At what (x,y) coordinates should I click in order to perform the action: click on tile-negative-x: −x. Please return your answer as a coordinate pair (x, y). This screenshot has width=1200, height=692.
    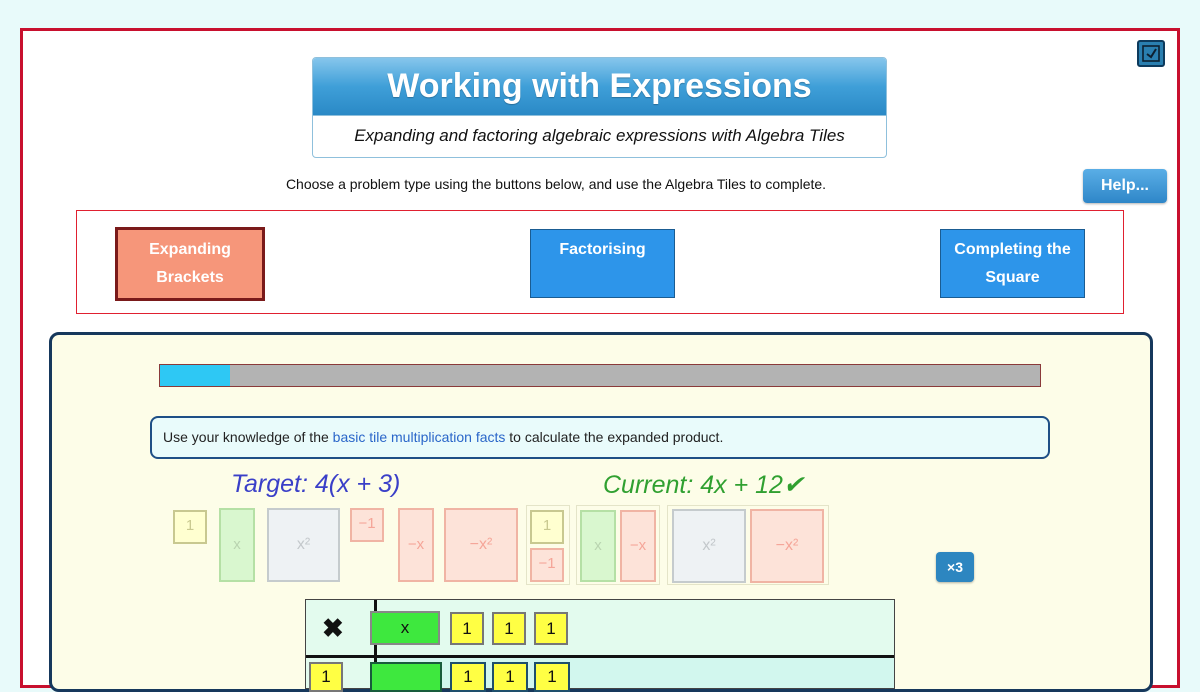
    Looking at the image, I should click on (416, 545).